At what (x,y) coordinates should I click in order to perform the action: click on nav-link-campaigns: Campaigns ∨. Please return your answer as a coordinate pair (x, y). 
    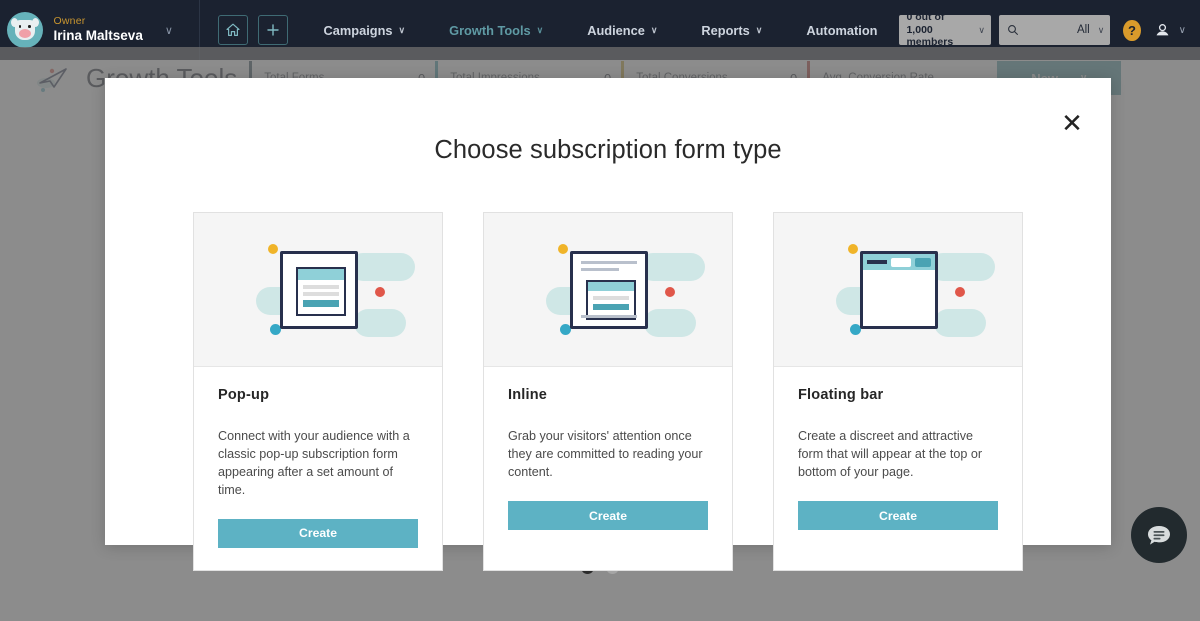
    Looking at the image, I should click on (365, 30).